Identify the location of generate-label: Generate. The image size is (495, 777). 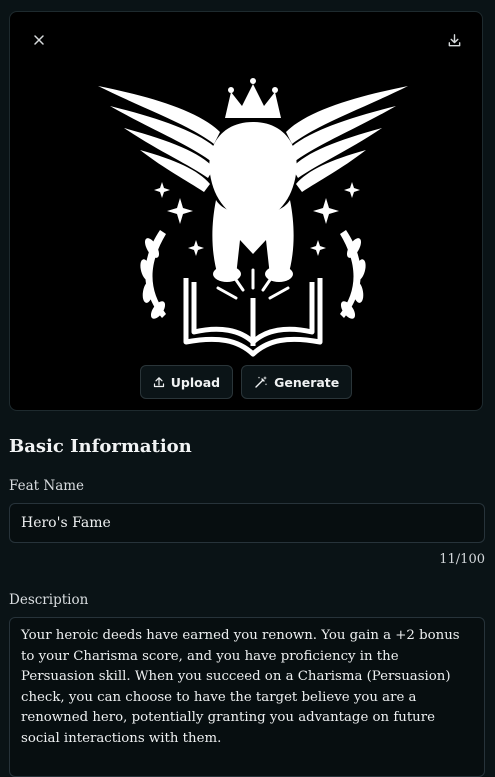
(307, 382).